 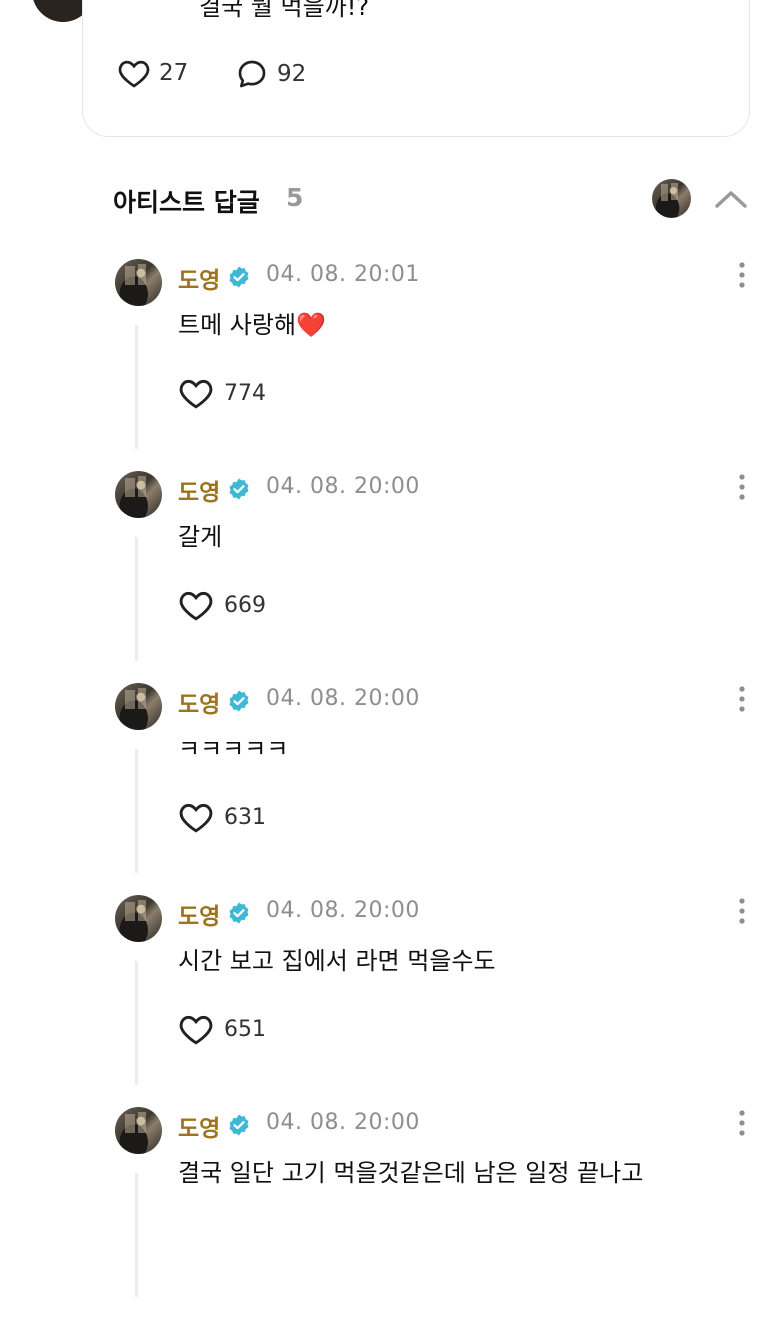 What do you see at coordinates (222, 605) in the screenshot?
I see `reply-like-button: 669` at bounding box center [222, 605].